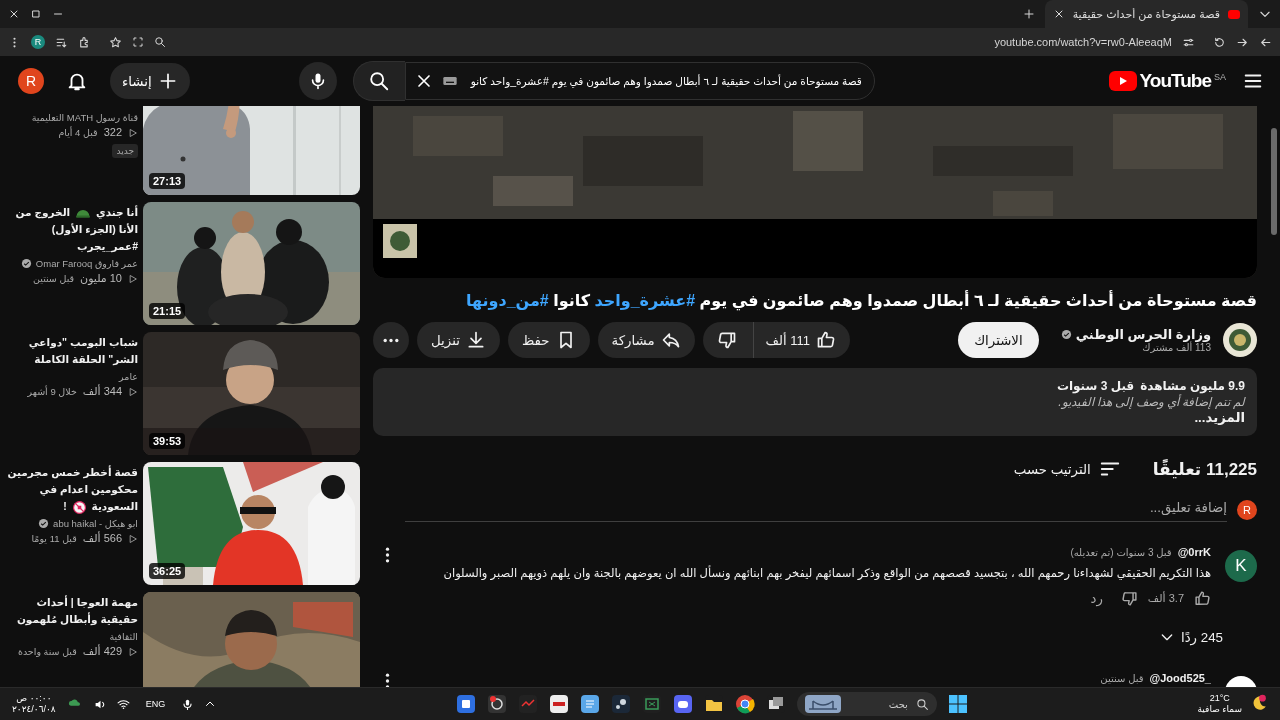 This screenshot has height=720, width=1280. Describe the element at coordinates (1219, 42) in the screenshot. I see `reload-icon` at that location.